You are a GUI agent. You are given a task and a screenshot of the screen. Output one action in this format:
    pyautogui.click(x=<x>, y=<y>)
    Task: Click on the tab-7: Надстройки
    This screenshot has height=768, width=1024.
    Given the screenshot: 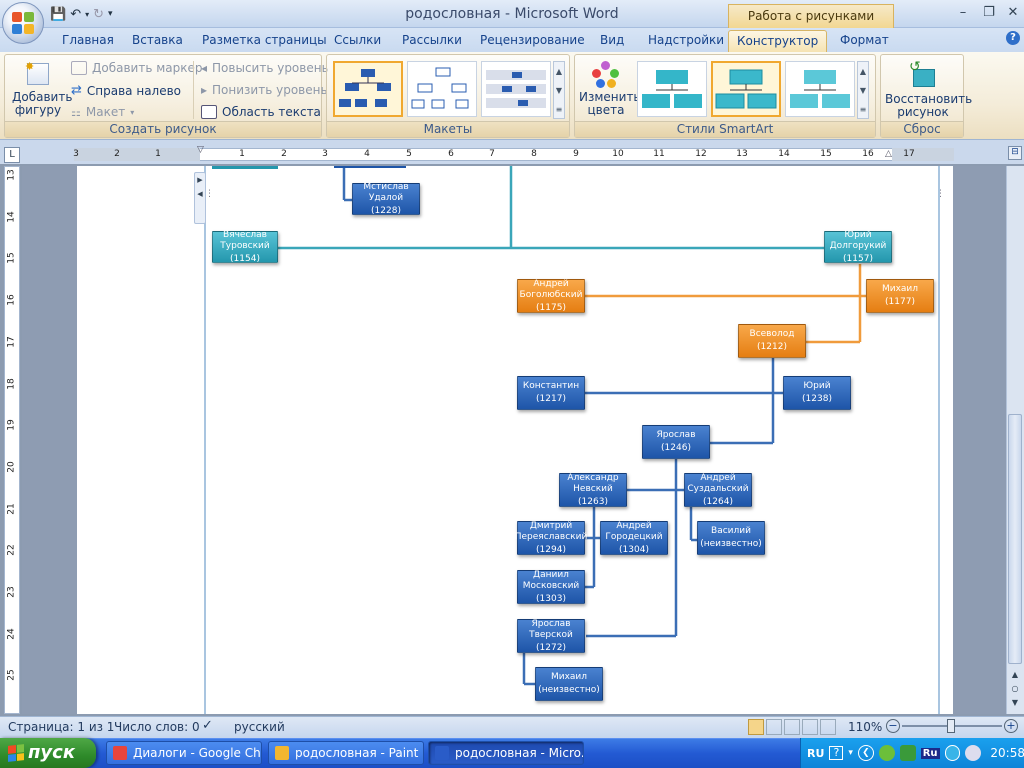 What is the action you would take?
    pyautogui.click(x=686, y=41)
    